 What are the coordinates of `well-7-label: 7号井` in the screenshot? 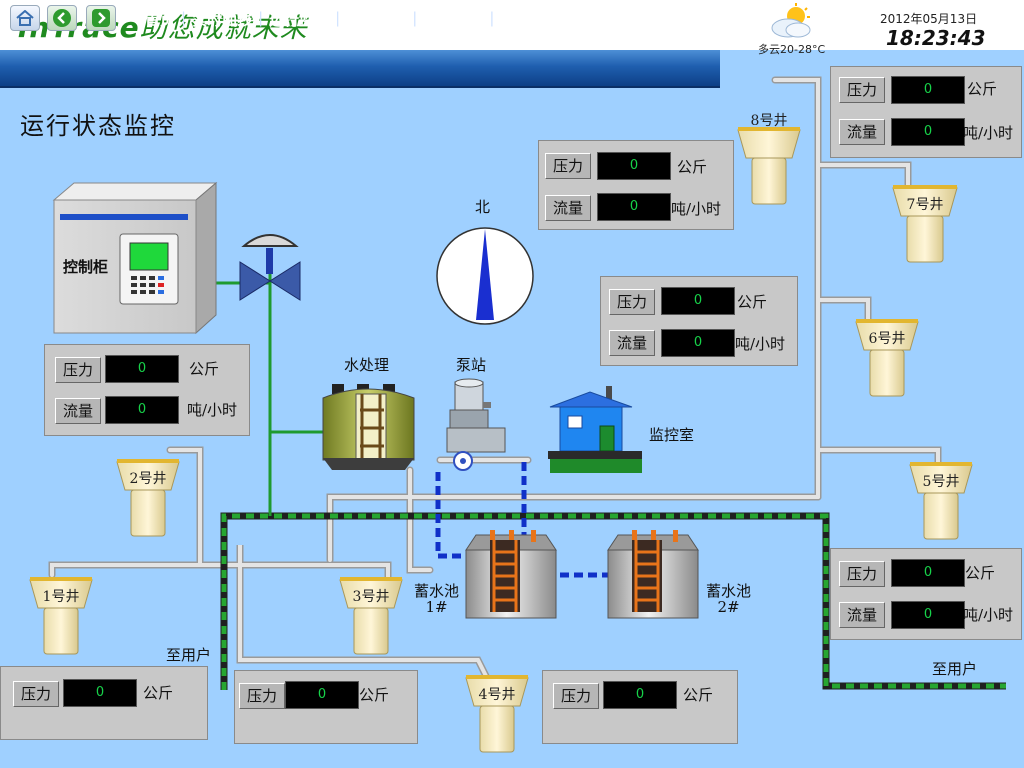 It's located at (925, 205).